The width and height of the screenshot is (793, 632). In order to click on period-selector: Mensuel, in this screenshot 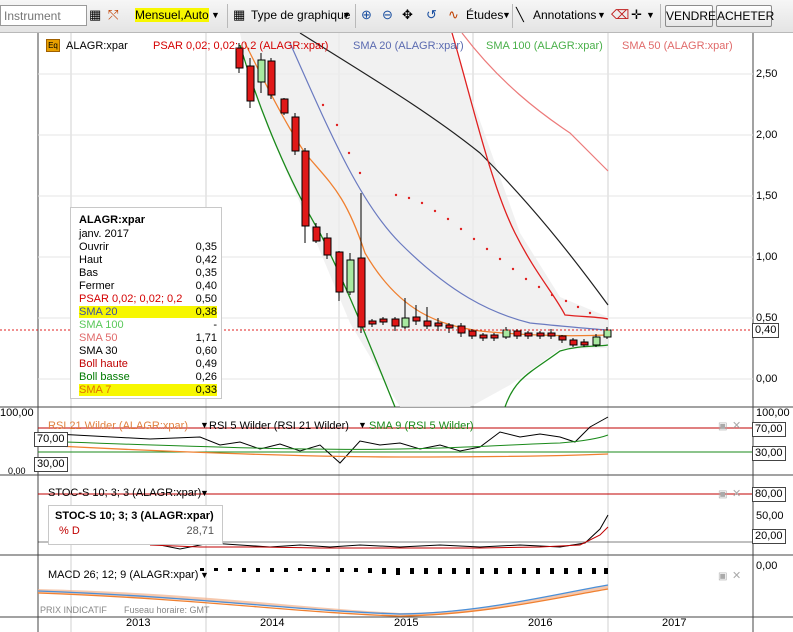, I will do `click(159, 15)`.